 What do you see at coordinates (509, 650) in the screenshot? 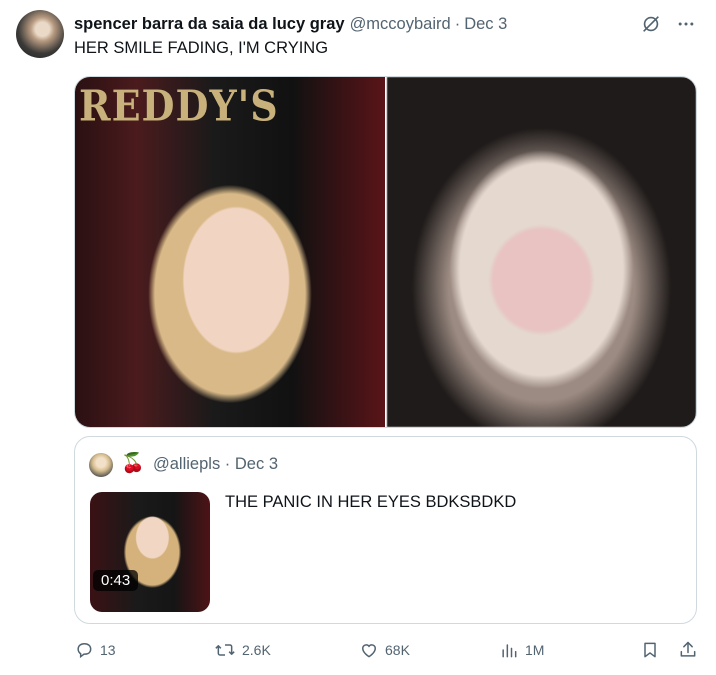
I see `views-icon` at bounding box center [509, 650].